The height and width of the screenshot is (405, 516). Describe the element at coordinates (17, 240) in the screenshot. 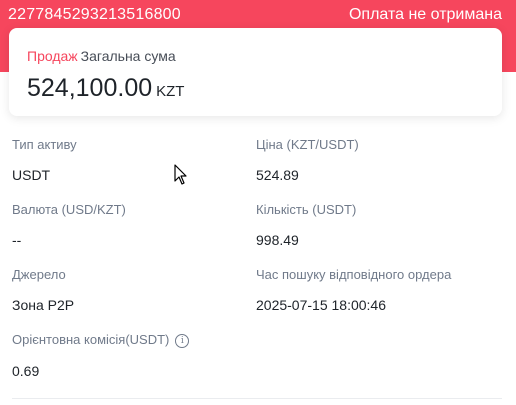

I see `currency-value: --` at that location.